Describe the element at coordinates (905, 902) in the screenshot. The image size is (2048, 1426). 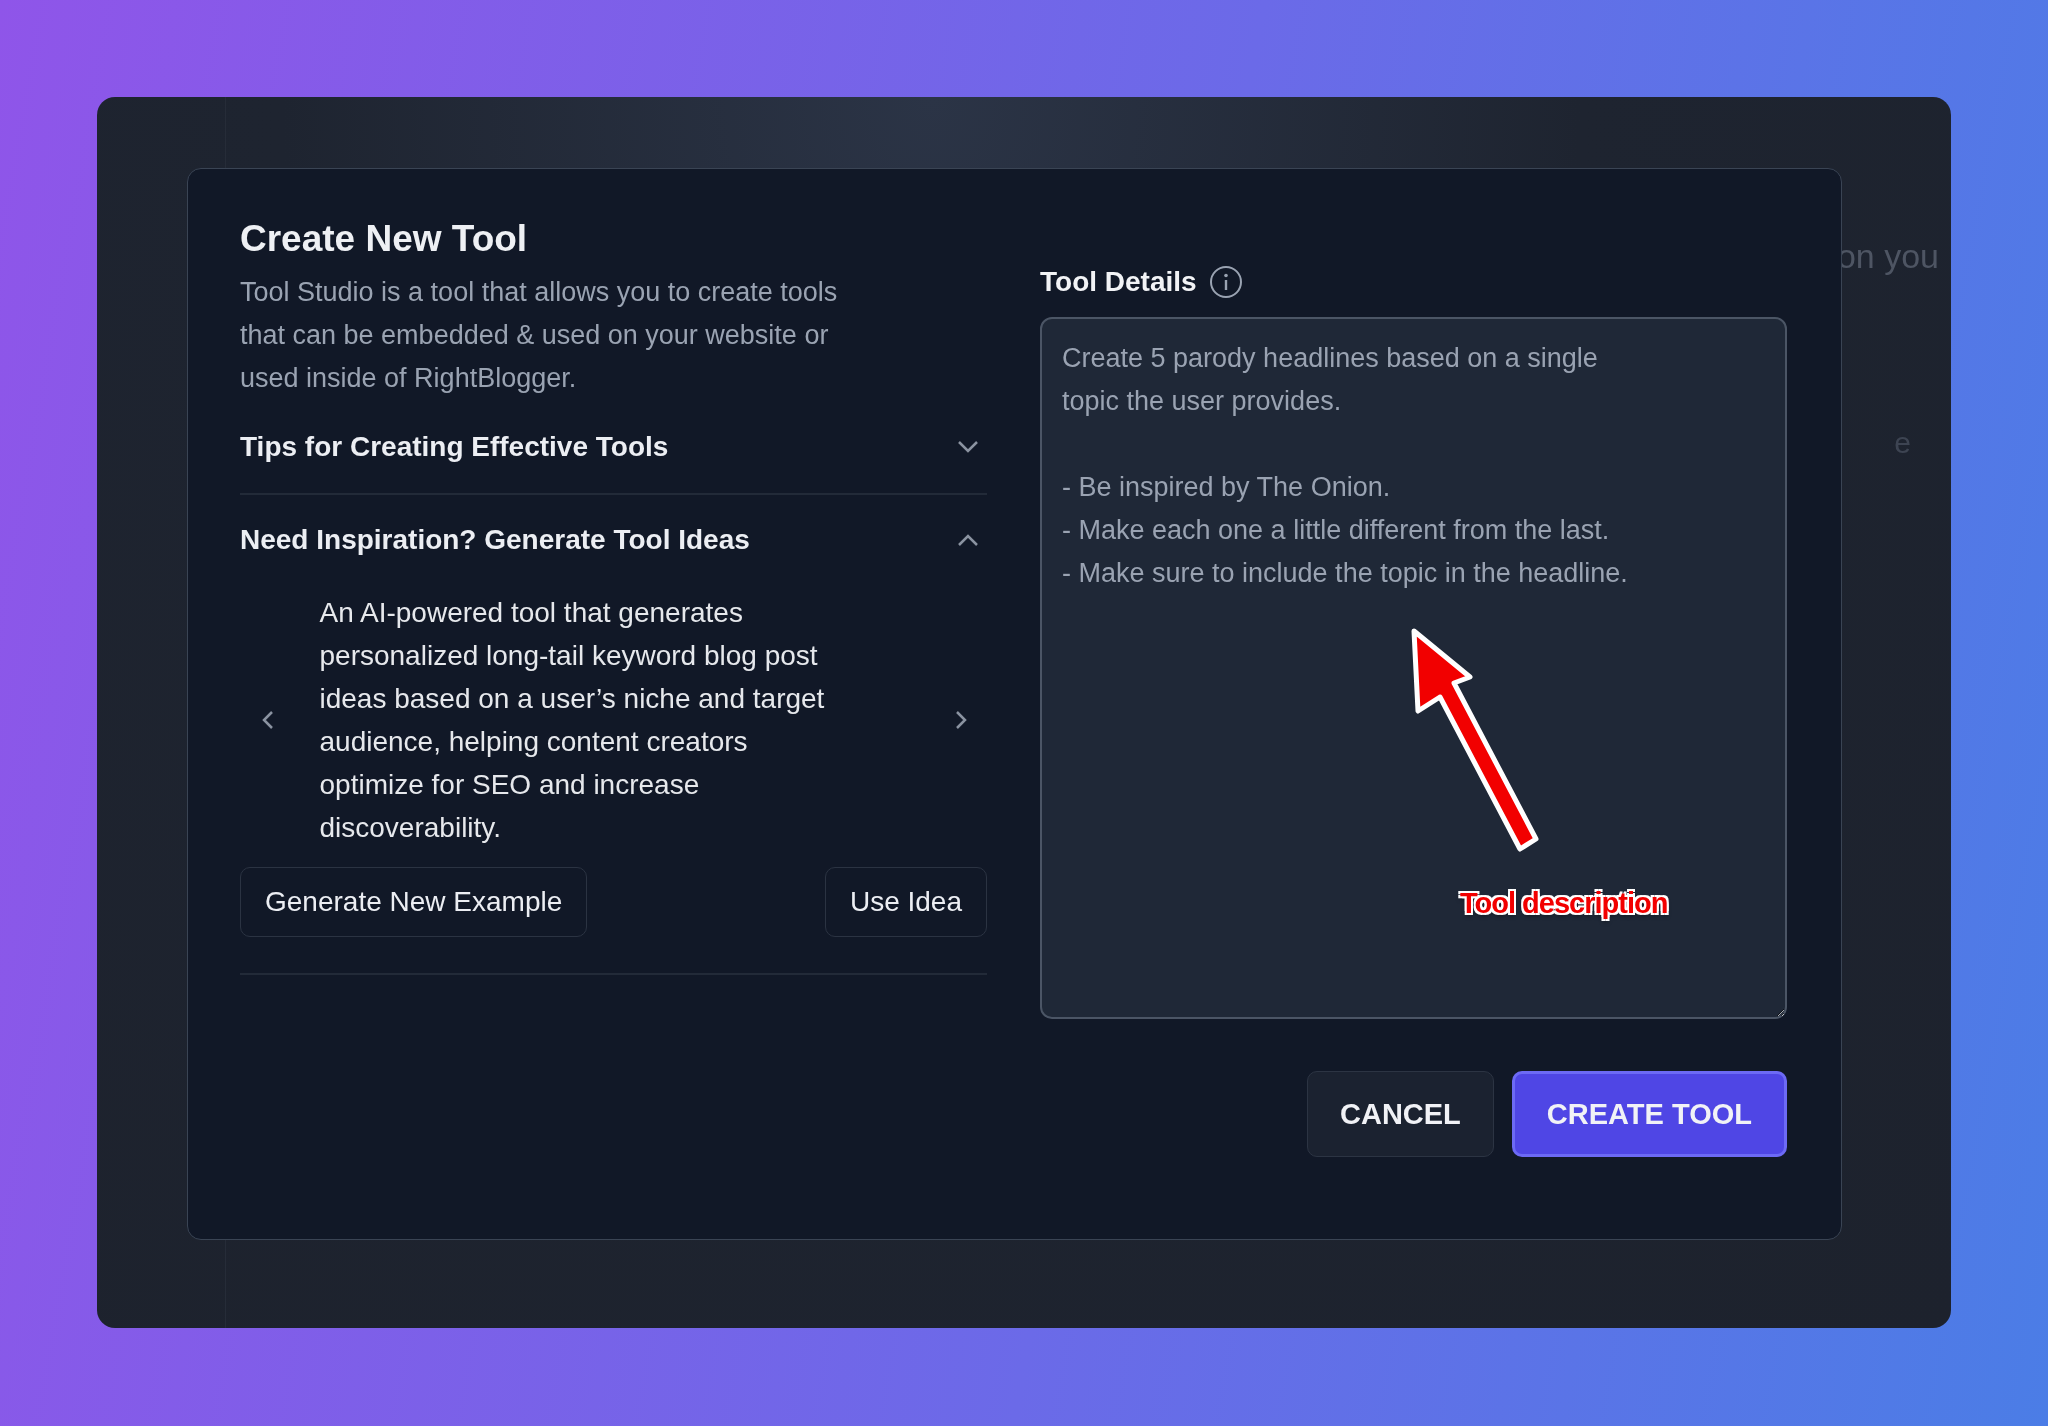
I see `use-idea-button: Use Idea` at that location.